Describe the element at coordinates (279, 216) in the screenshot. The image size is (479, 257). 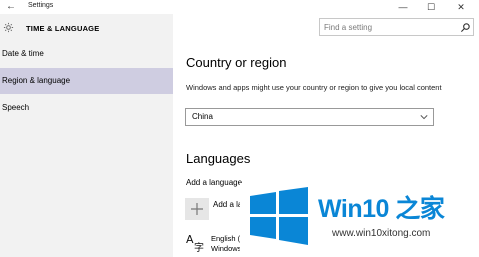
I see `windows-logo` at that location.